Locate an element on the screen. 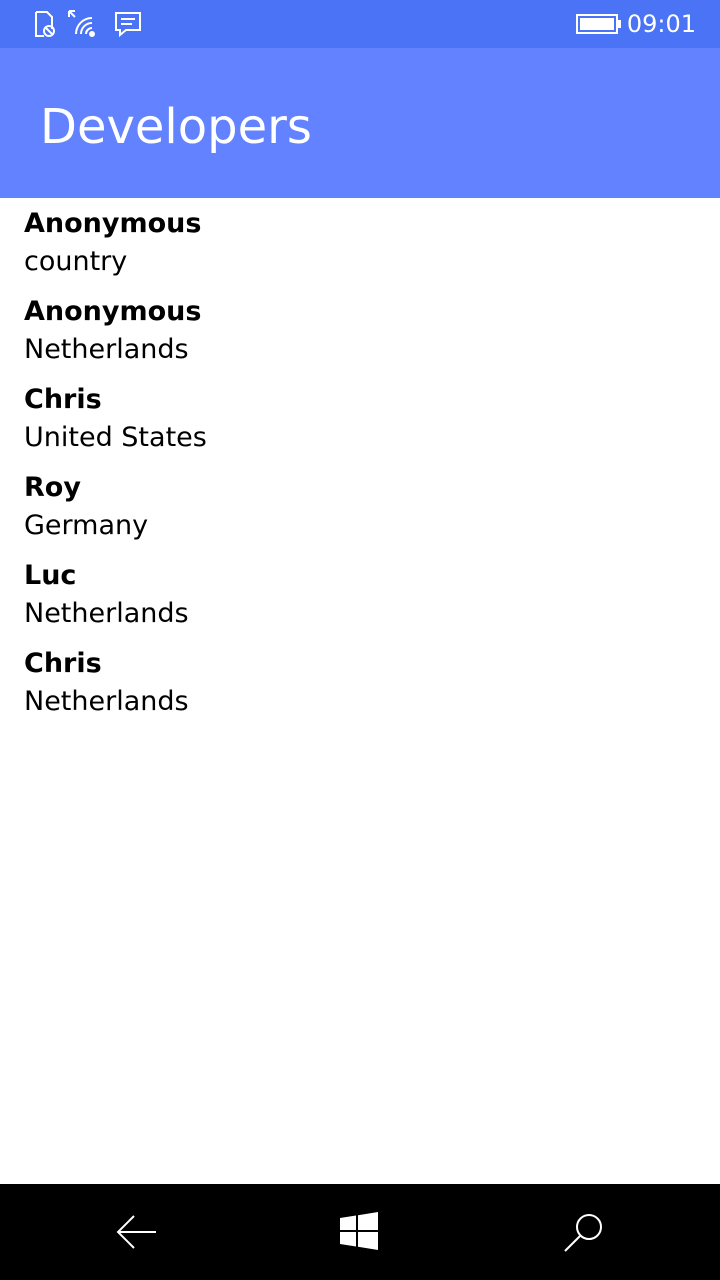 The image size is (720, 1280). developer-list-item: Luc Netherlands is located at coordinates (360, 594).